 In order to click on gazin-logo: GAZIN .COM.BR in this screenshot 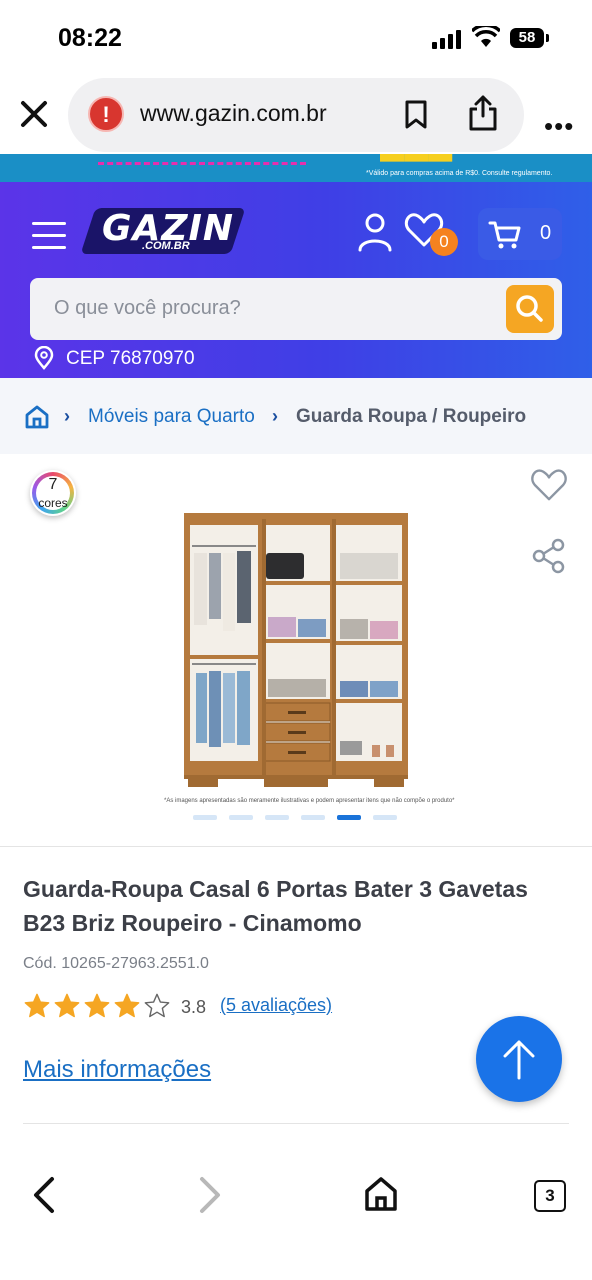, I will do `click(164, 238)`.